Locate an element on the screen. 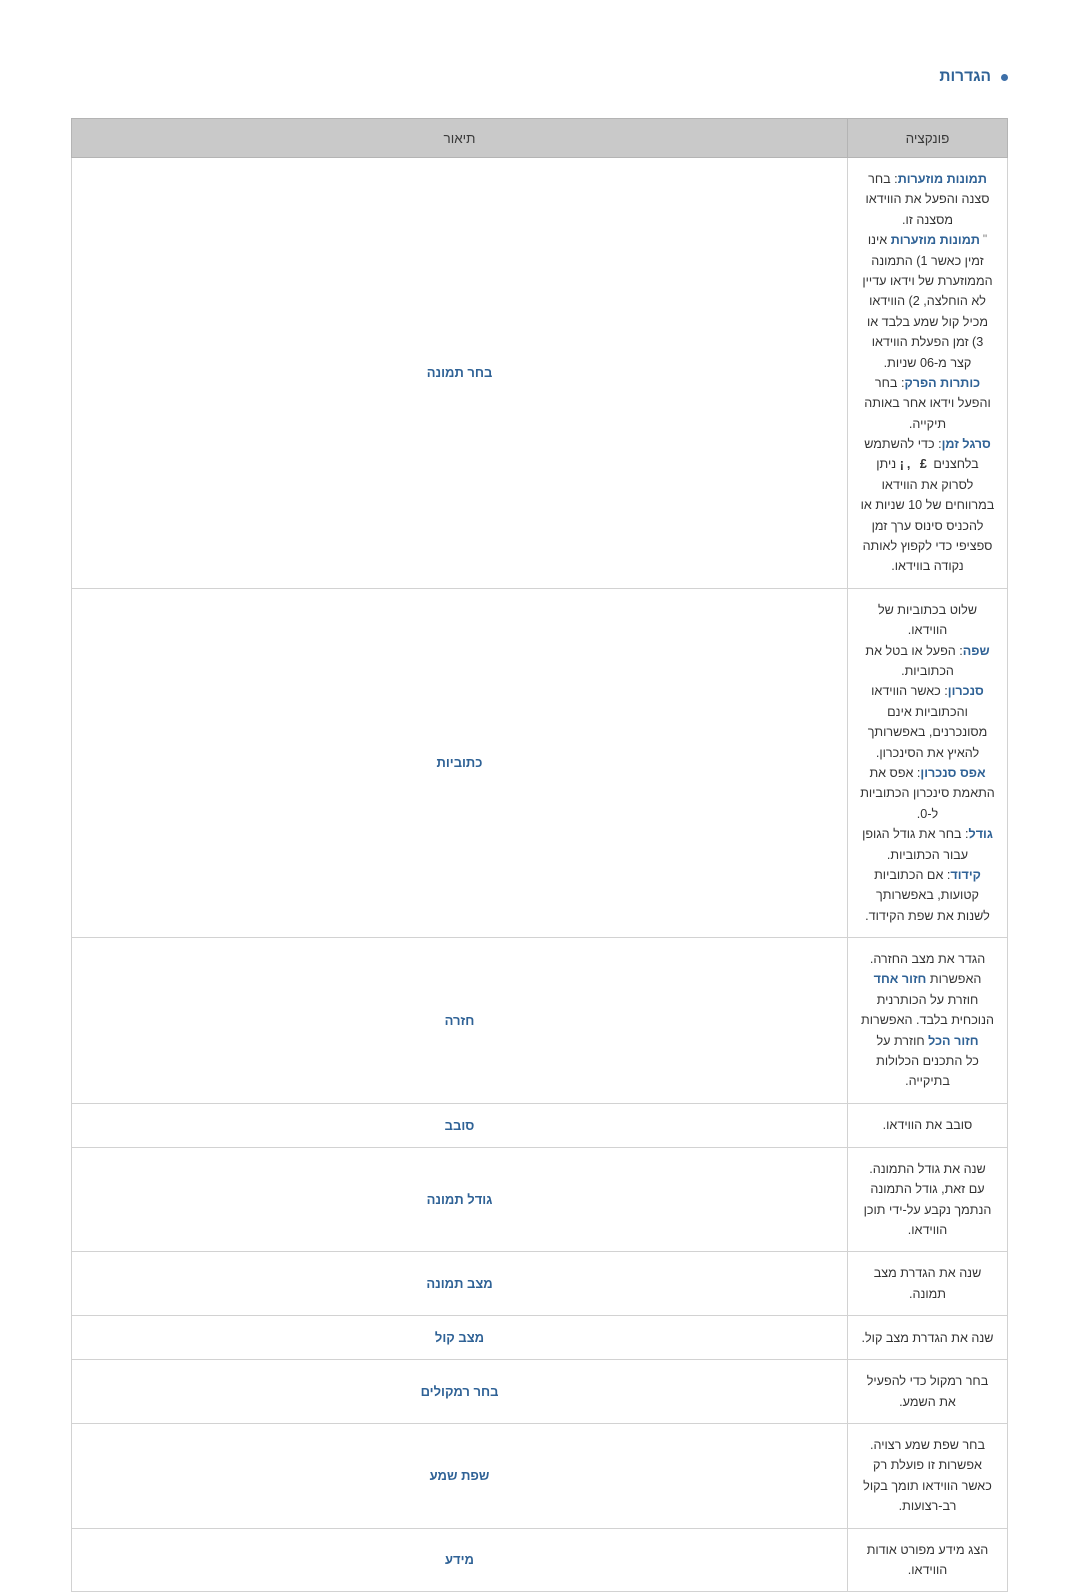 This screenshot has width=1080, height=1592. text-run: : בחר את גודל הגופן עבור הכתוביות. is located at coordinates (915, 844).